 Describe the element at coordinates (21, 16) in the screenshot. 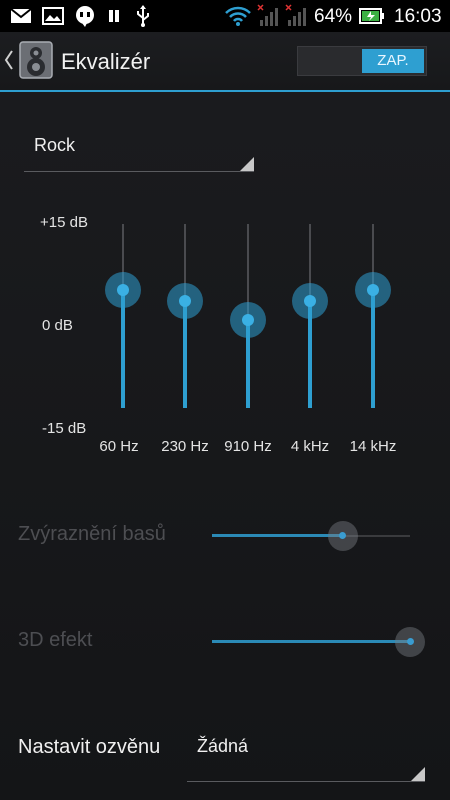

I see `gmail-icon` at that location.